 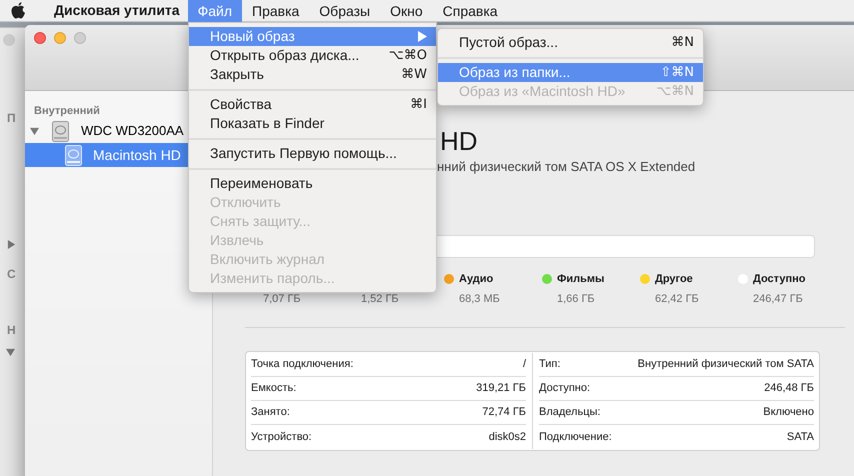 I want to click on sidebar-label: С, so click(x=11, y=274).